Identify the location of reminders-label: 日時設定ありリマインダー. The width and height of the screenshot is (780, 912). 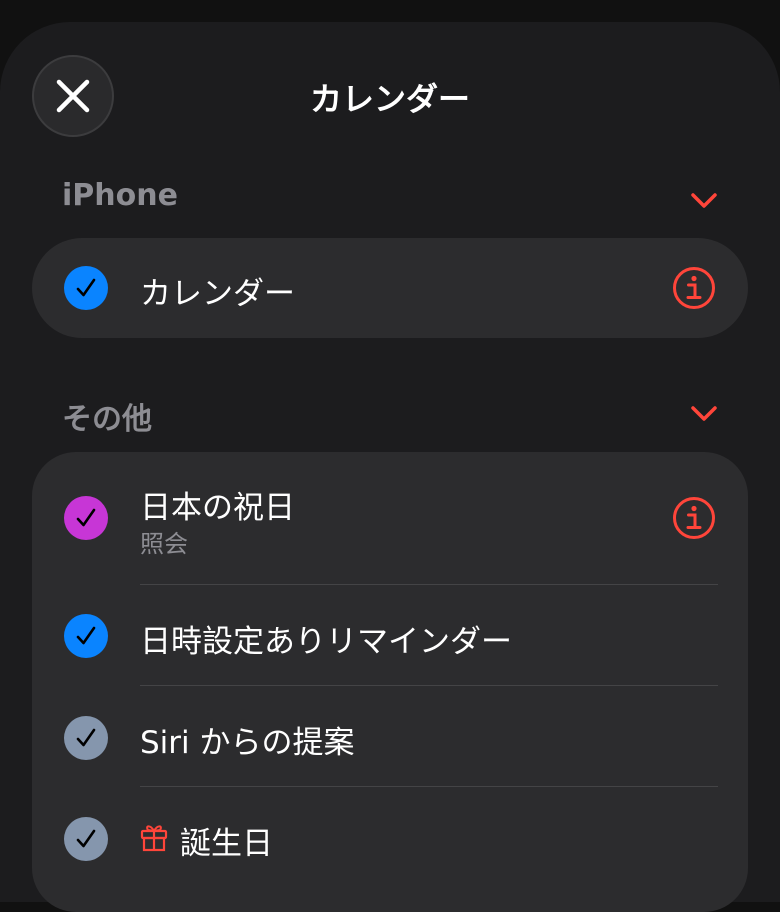
(326, 642).